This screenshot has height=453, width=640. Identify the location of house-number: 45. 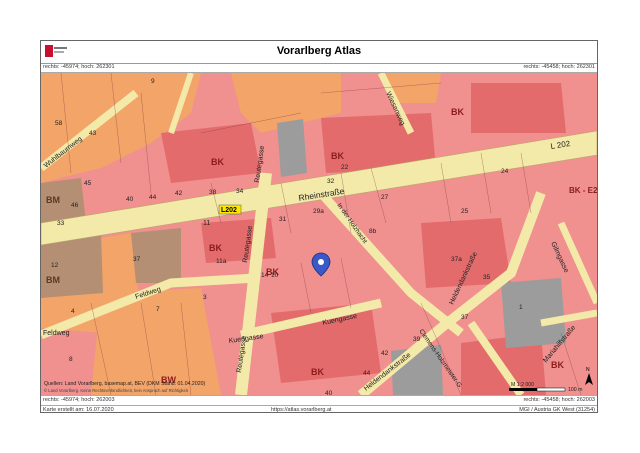
(88, 183).